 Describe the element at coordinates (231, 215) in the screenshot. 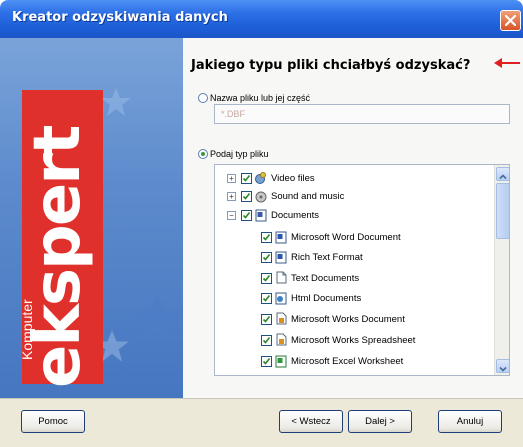

I see `collapse-icon: −` at that location.